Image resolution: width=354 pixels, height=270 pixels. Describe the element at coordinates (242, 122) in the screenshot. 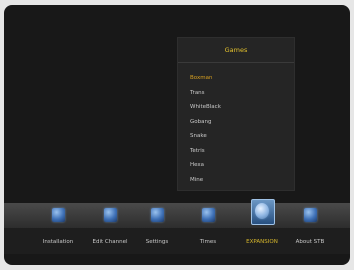

I see `game-item-gobang: Gobang` at that location.